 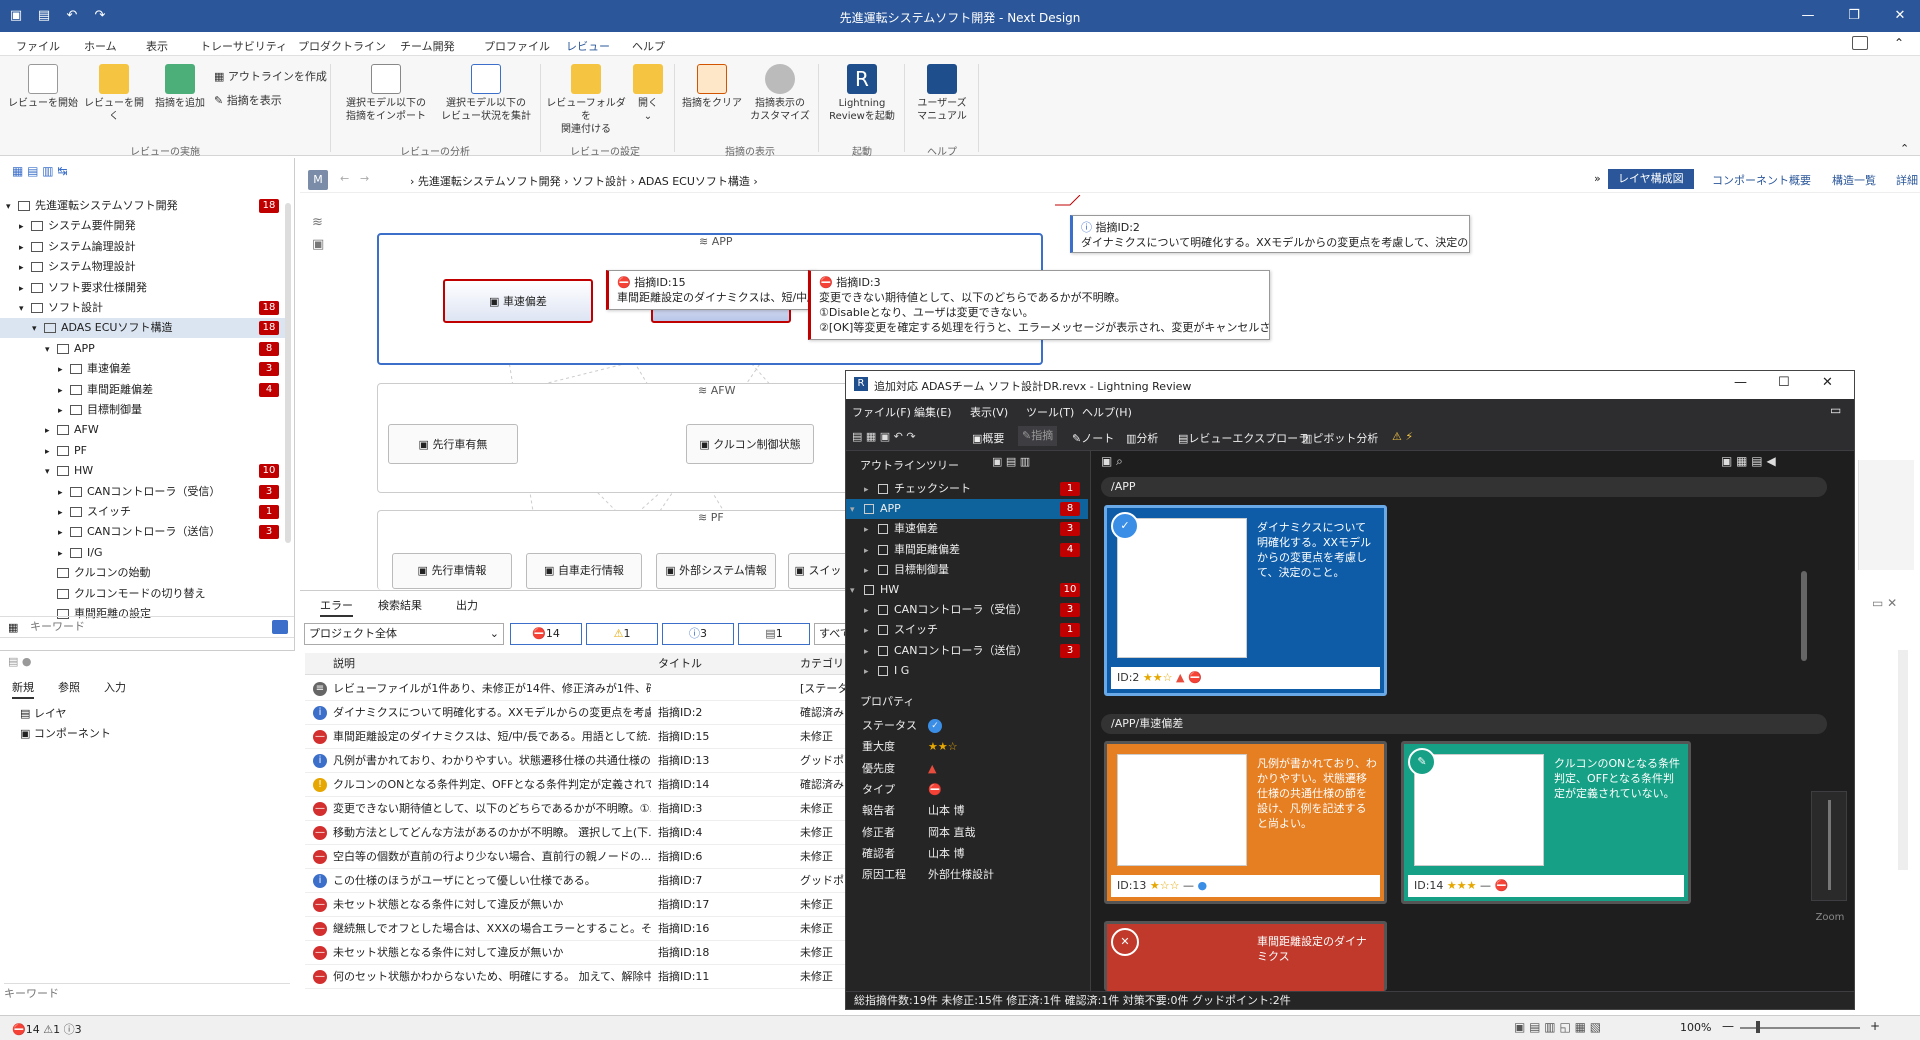 What do you see at coordinates (47, 1029) in the screenshot?
I see `status-counts: ⛔14 ⚠1 ⓘ3` at bounding box center [47, 1029].